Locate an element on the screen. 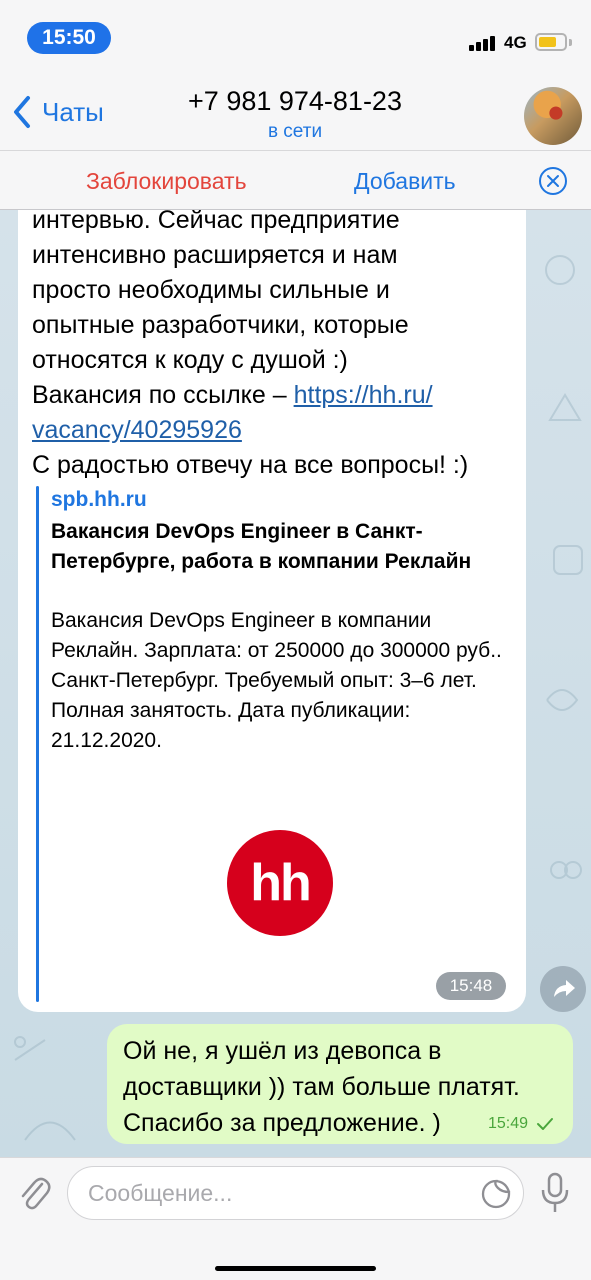 The width and height of the screenshot is (591, 1280). chevron-left-icon is located at coordinates (22, 112).